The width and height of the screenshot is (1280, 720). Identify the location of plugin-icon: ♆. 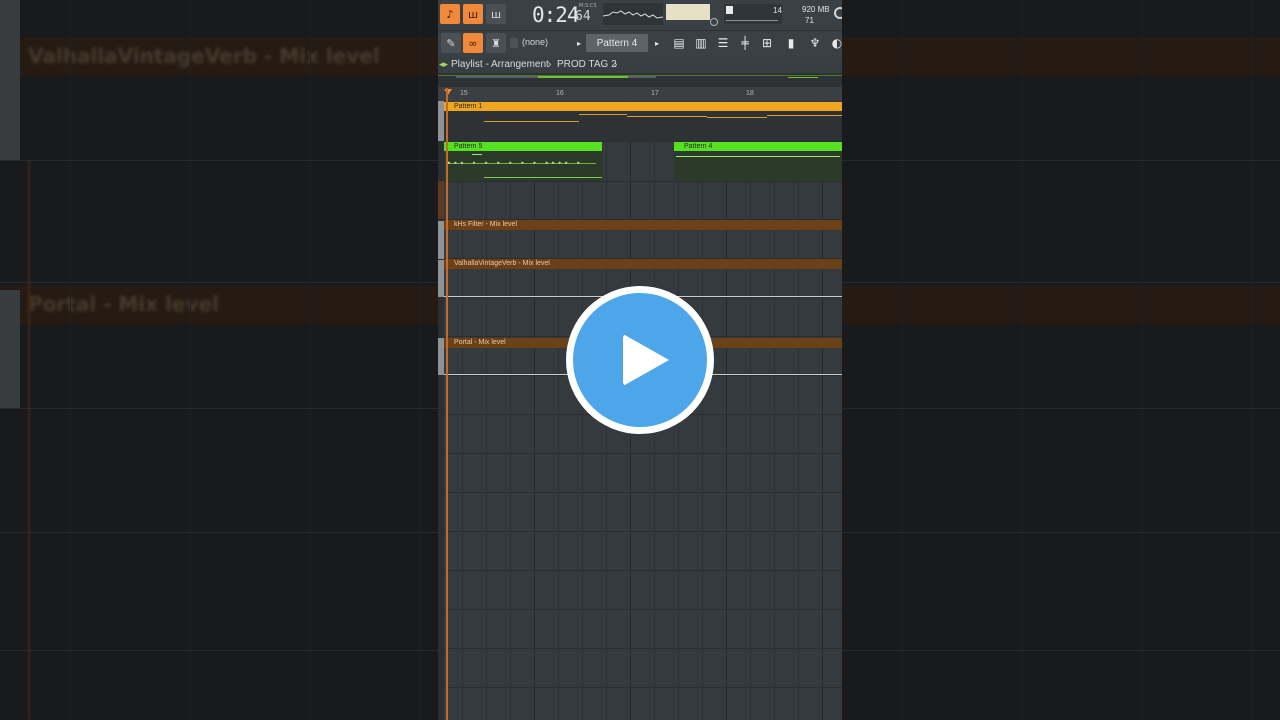
(815, 43).